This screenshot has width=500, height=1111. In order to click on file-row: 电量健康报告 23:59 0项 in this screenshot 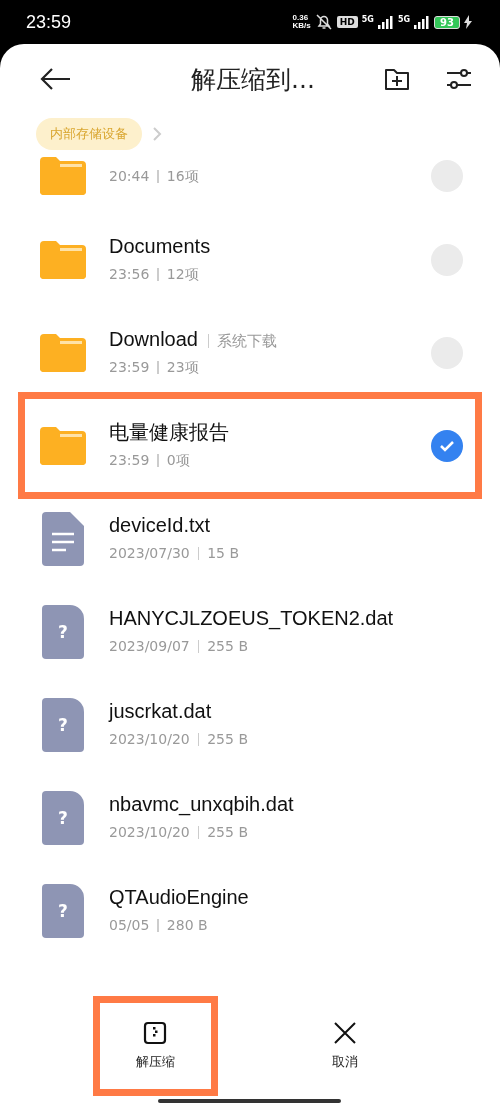, I will do `click(250, 445)`.